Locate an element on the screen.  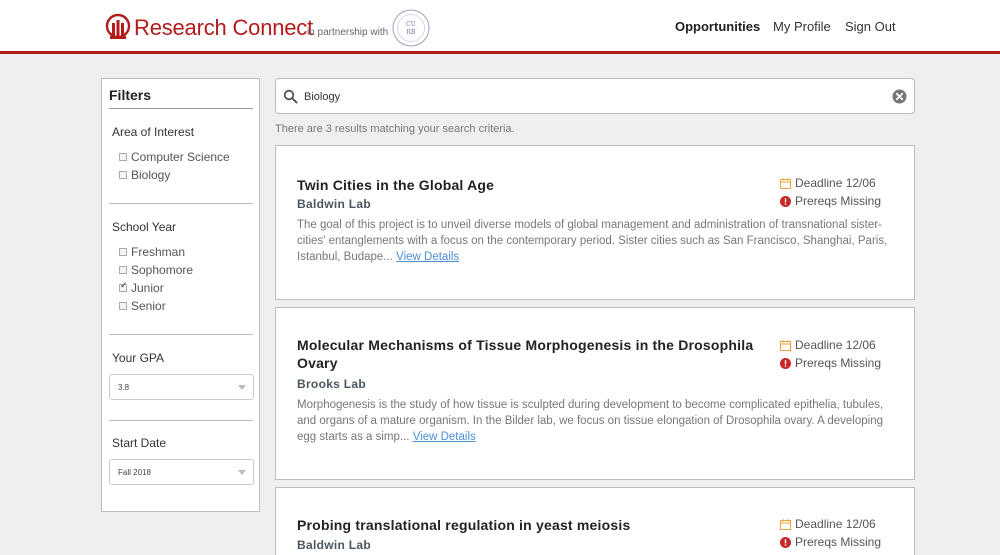
nav-sign-out: Sign Out is located at coordinates (870, 26).